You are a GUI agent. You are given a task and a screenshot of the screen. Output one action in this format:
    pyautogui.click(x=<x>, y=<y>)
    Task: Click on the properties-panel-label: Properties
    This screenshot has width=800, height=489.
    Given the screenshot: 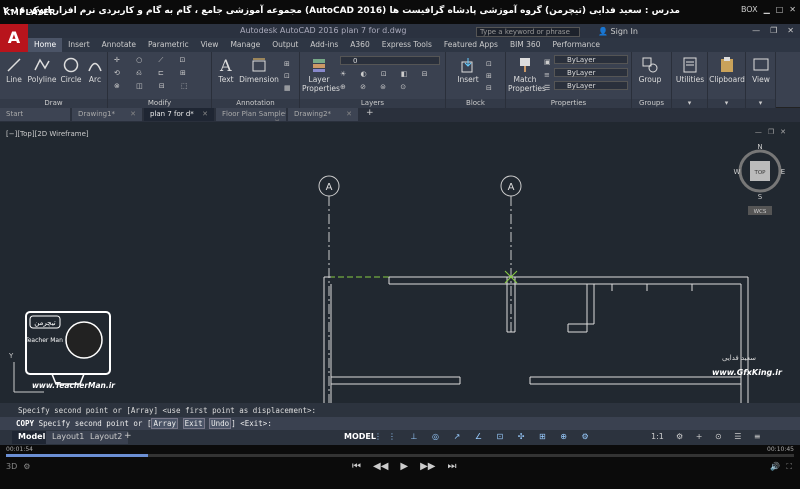 What is the action you would take?
    pyautogui.click(x=568, y=103)
    